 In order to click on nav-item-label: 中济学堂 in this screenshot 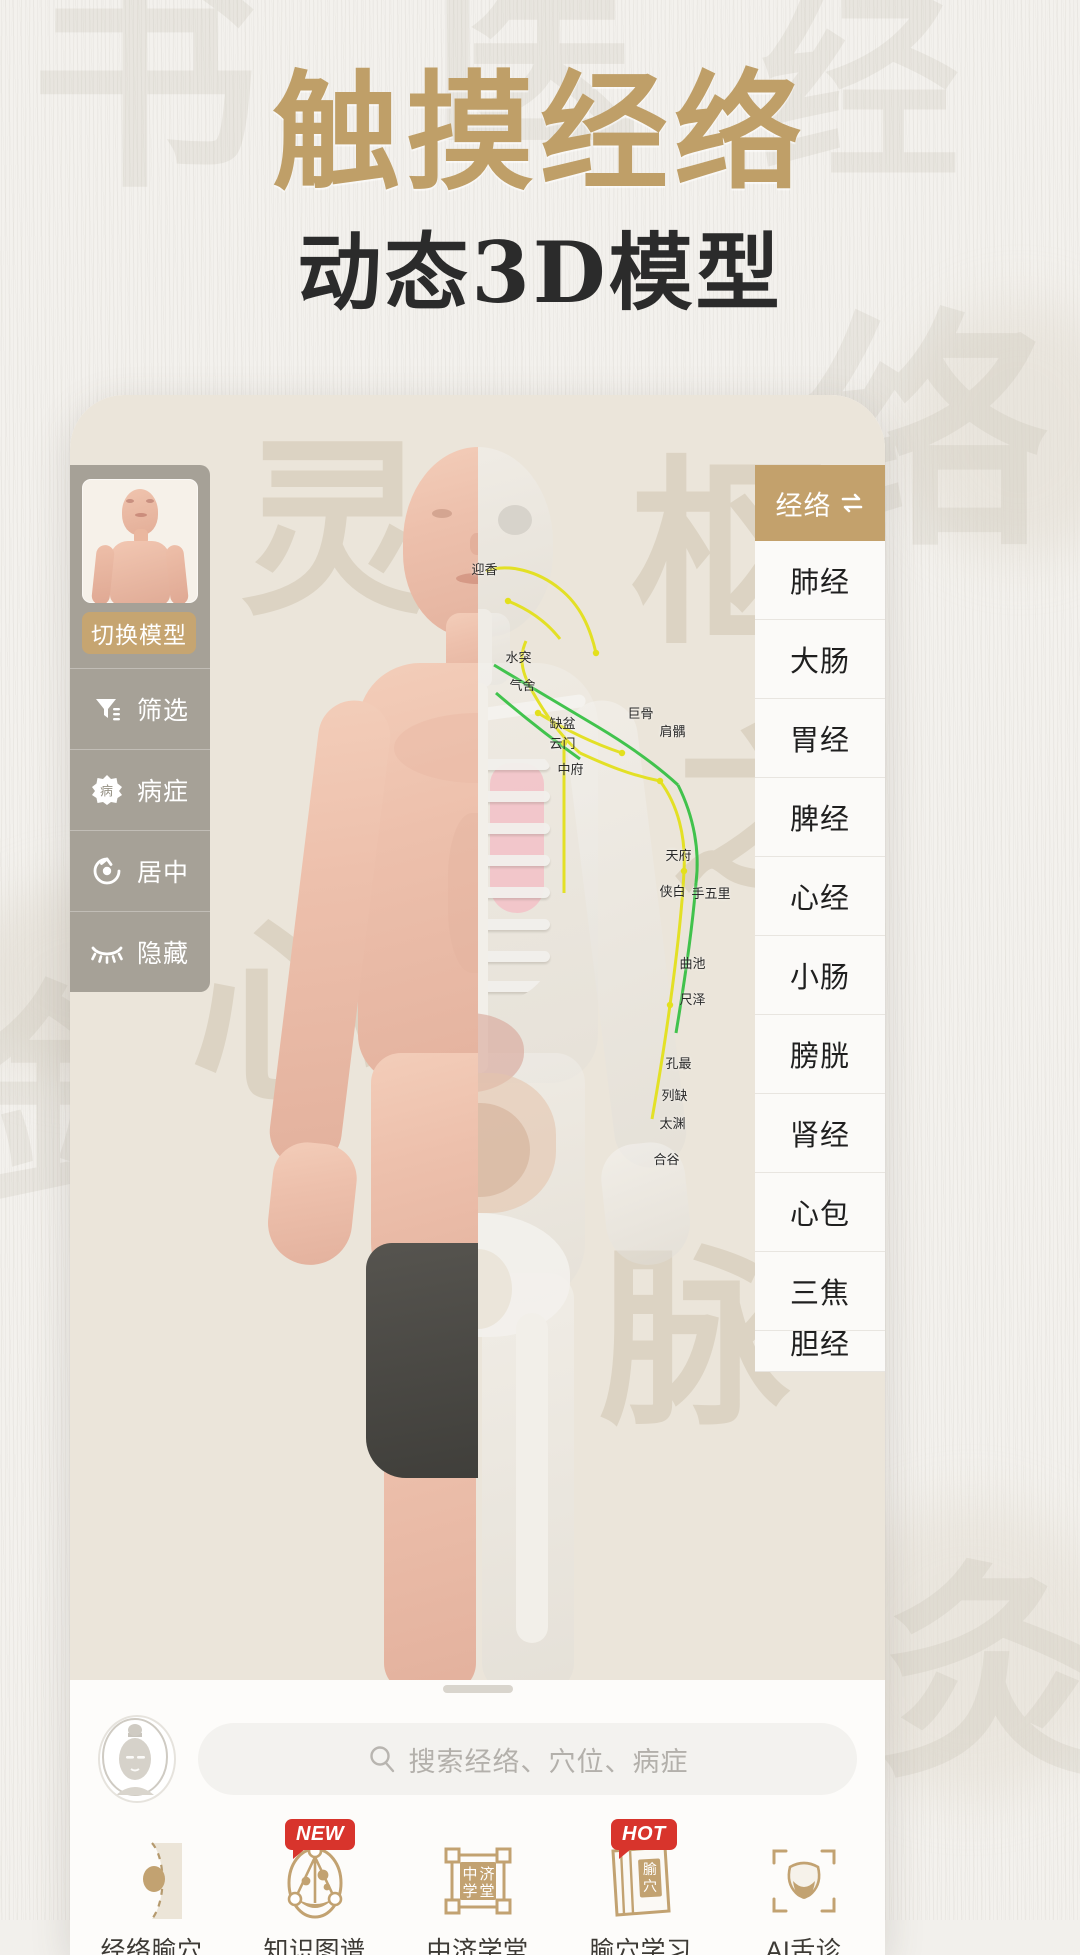, I will do `click(477, 1946)`.